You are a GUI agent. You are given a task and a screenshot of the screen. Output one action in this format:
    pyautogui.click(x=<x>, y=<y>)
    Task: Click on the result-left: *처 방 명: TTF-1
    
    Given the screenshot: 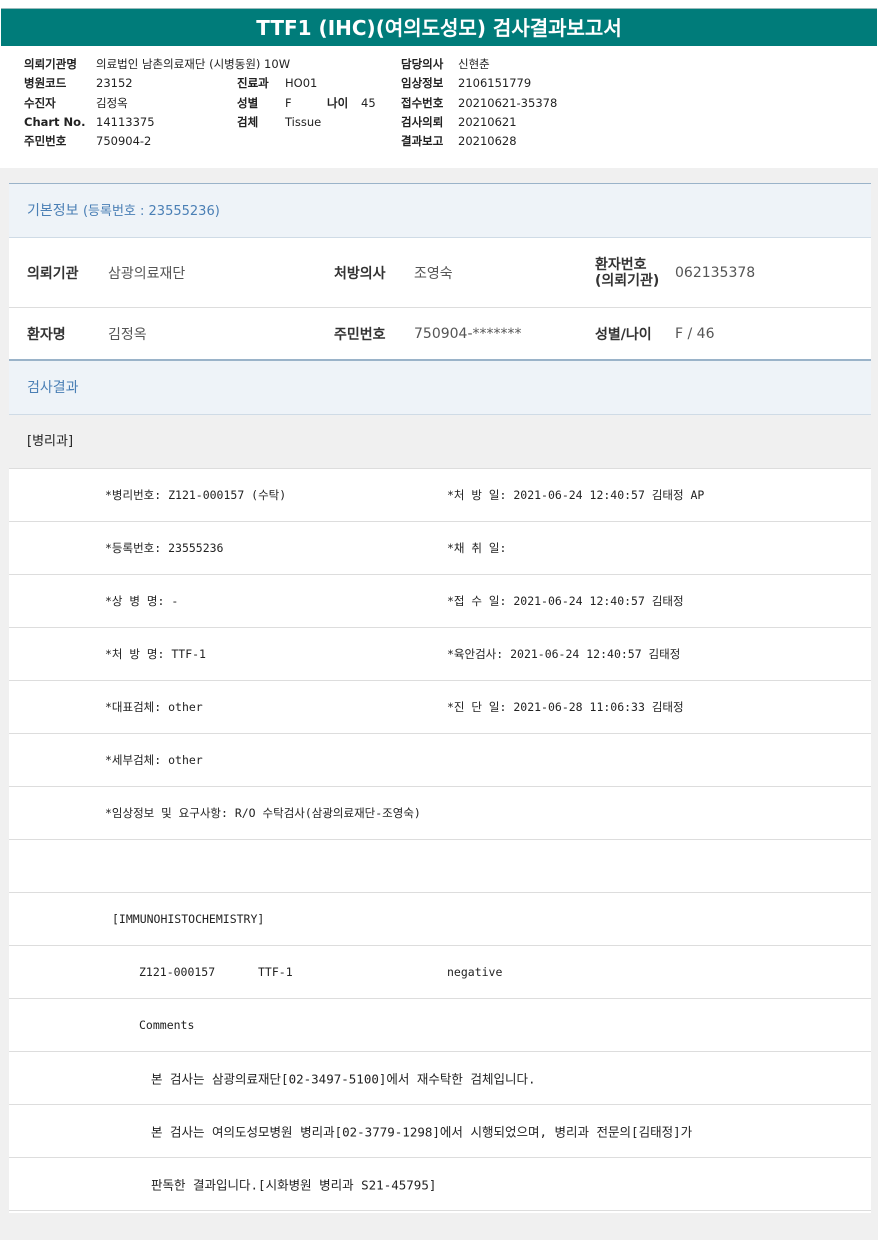 What is the action you would take?
    pyautogui.click(x=155, y=654)
    